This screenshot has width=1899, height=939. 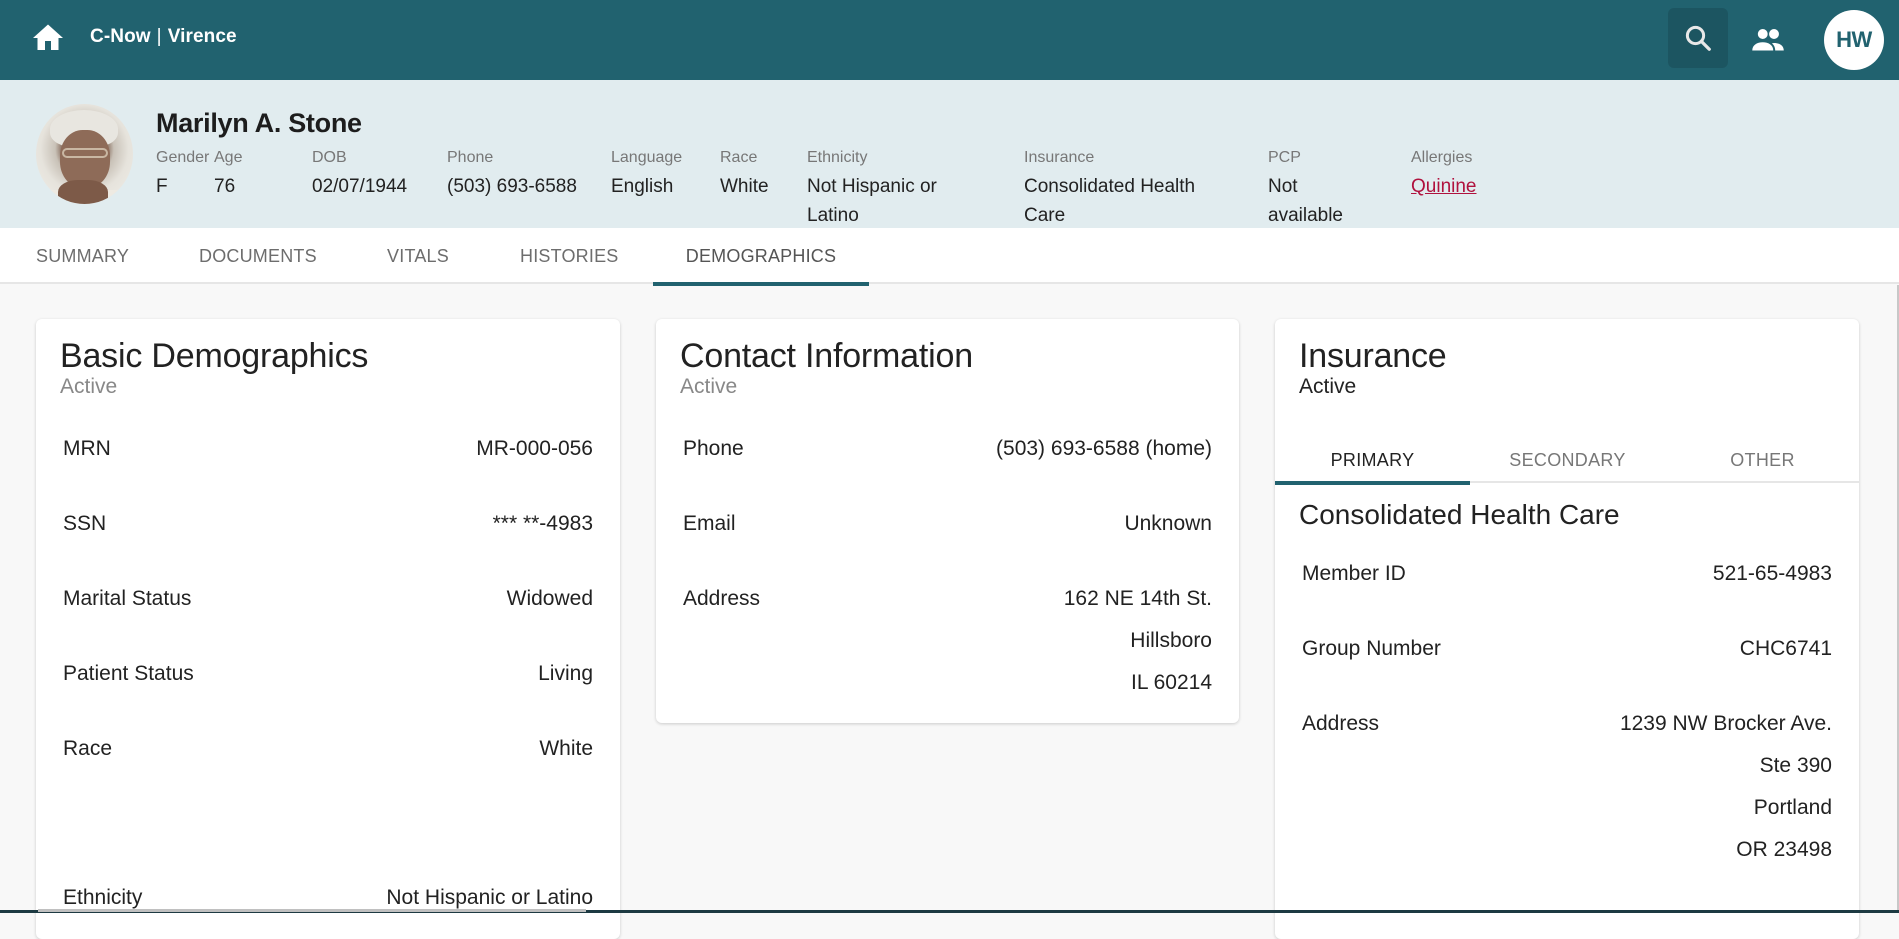 What do you see at coordinates (1784, 849) in the screenshot?
I see `address-line: OR 23498` at bounding box center [1784, 849].